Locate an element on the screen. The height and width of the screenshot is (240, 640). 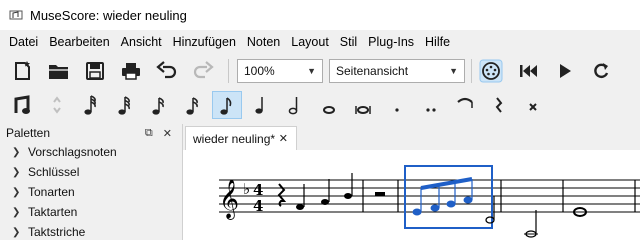
score-tab: wieder neuling* ✕ is located at coordinates (241, 138).